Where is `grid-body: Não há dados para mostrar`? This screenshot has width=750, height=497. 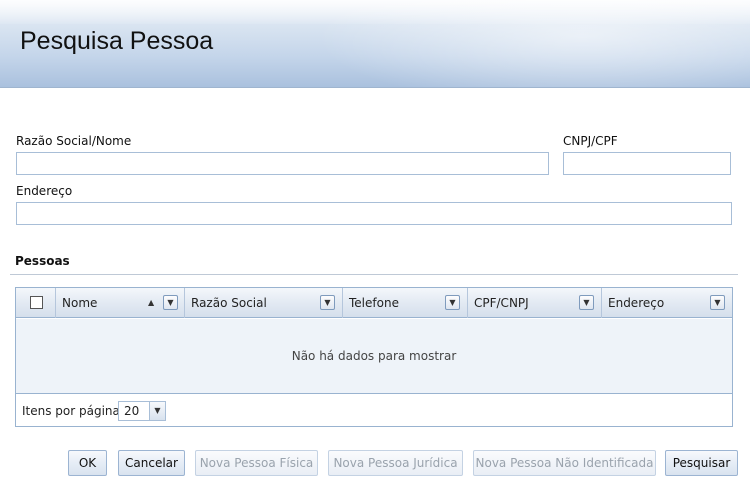 grid-body: Não há dados para mostrar is located at coordinates (374, 356).